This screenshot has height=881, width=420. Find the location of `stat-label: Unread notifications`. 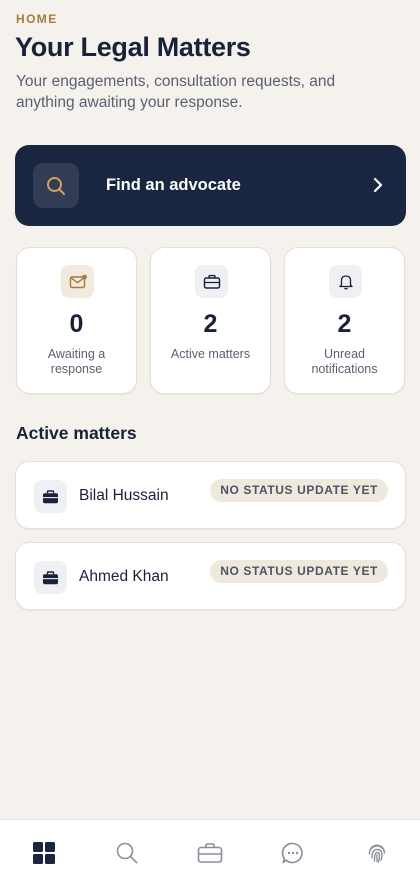

stat-label: Unread notifications is located at coordinates (344, 361).